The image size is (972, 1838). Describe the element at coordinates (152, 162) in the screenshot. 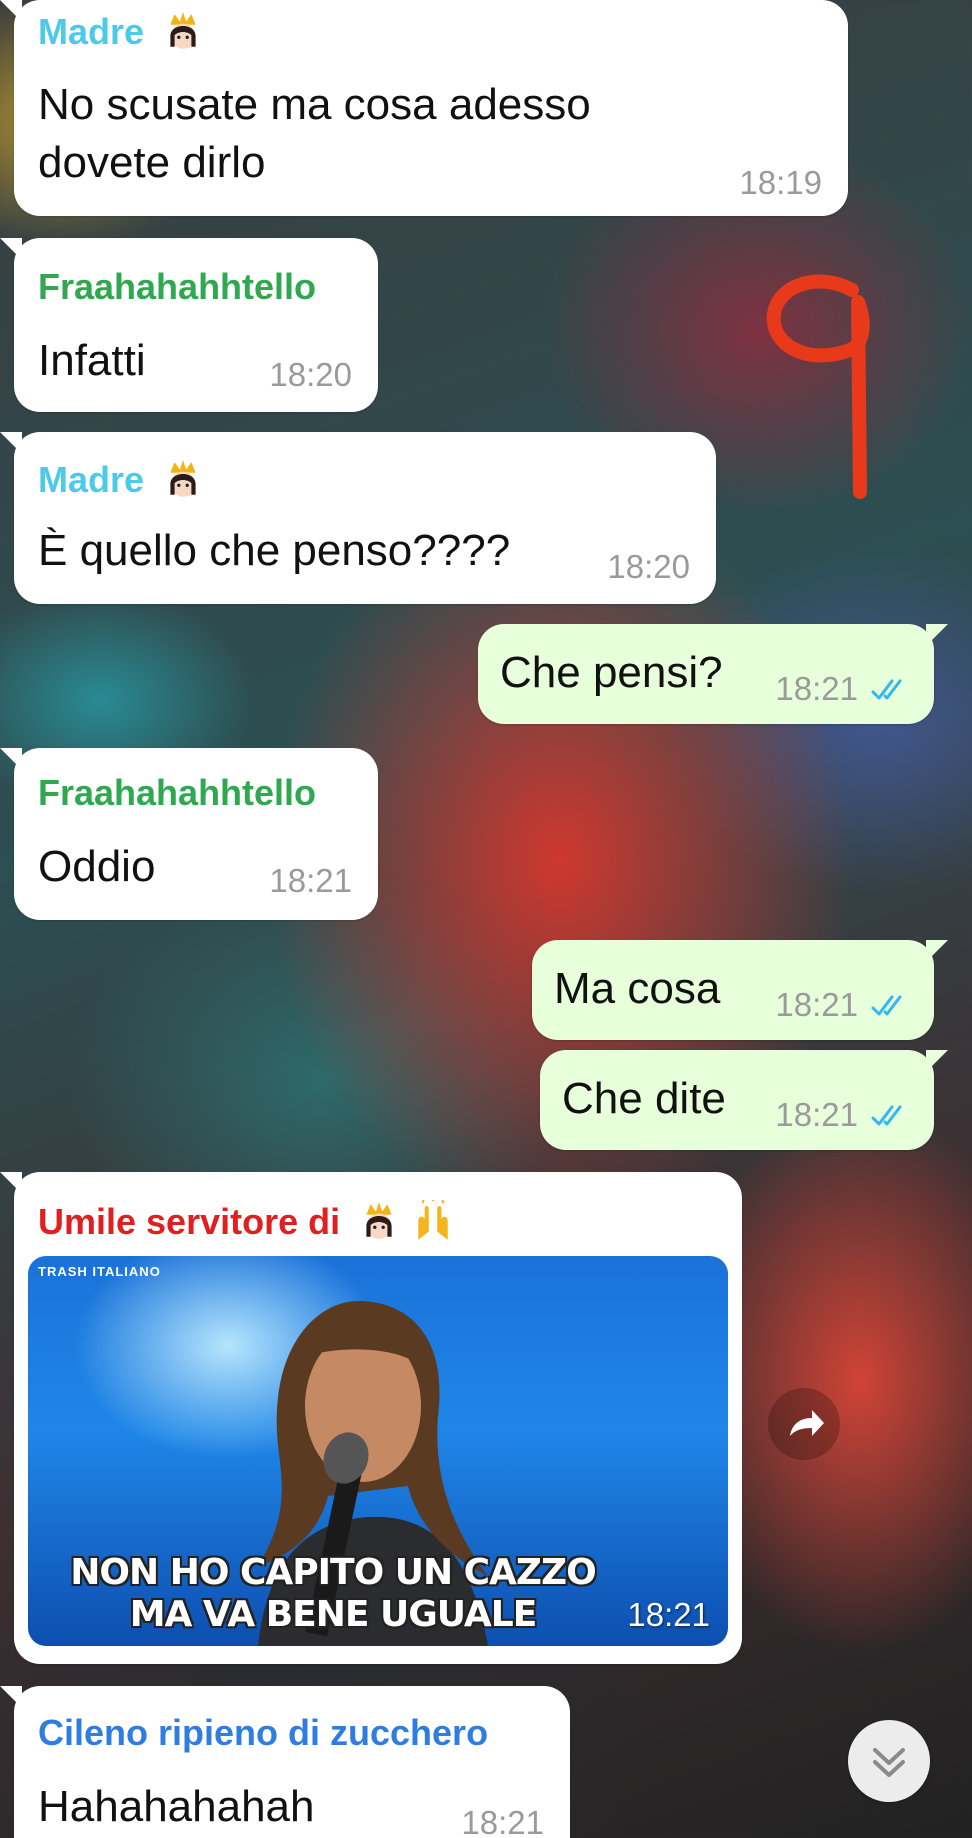

I see `message-text: dovete dirlo` at that location.